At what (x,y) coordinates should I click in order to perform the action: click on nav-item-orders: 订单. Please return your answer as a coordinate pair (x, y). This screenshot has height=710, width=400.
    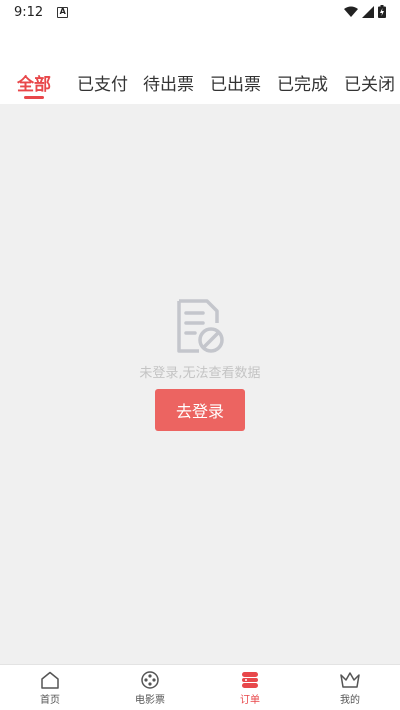
    Looking at the image, I should click on (250, 687).